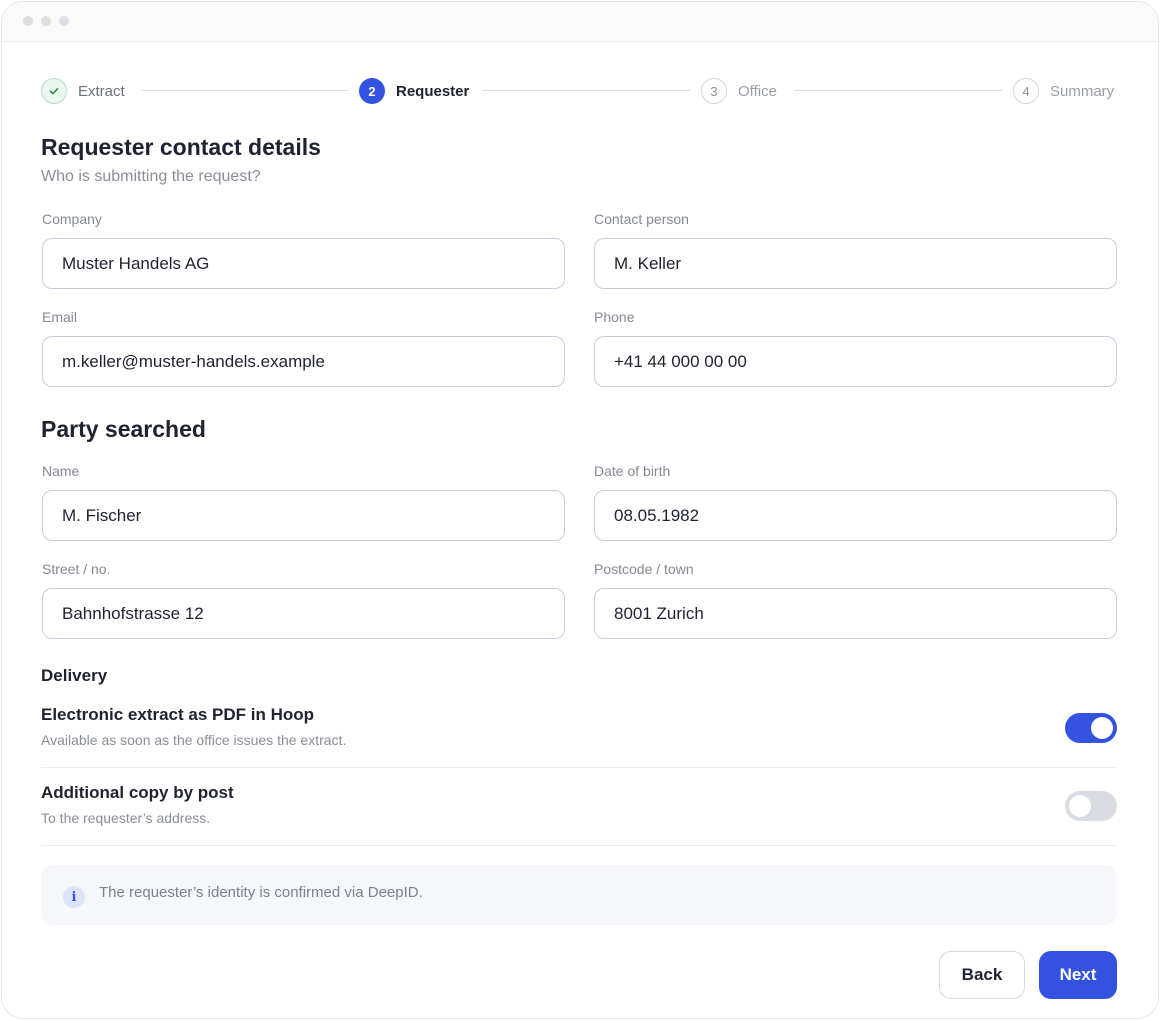 This screenshot has width=1160, height=1020. What do you see at coordinates (855, 515) in the screenshot?
I see `date-of-birth-input` at bounding box center [855, 515].